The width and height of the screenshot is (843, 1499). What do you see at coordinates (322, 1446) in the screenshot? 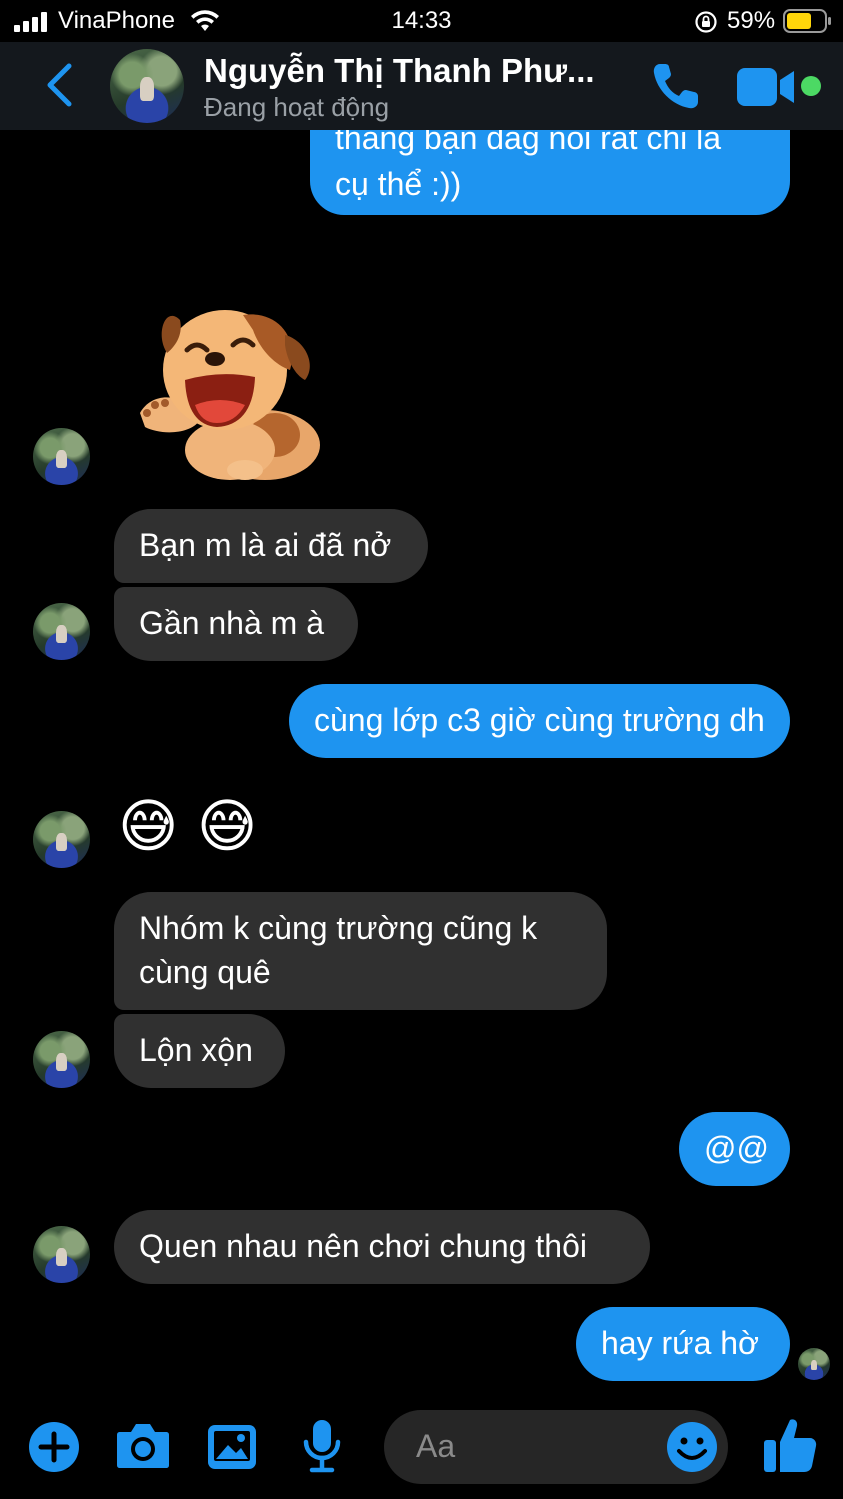
I see `microphone-icon` at bounding box center [322, 1446].